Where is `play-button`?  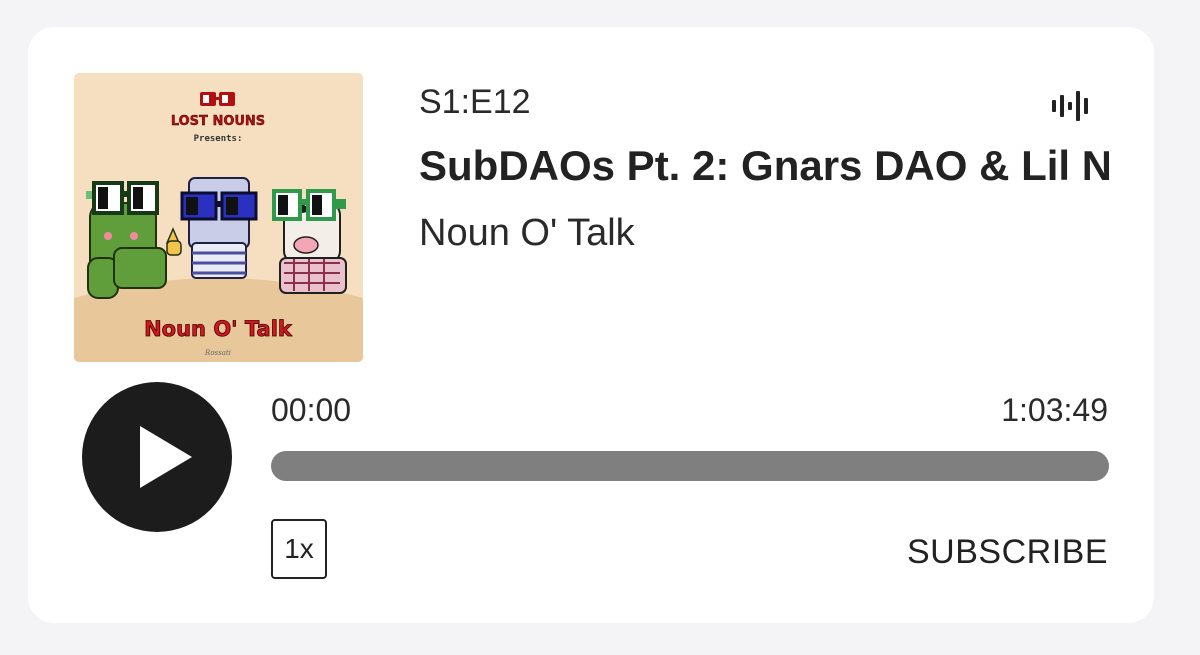
play-button is located at coordinates (157, 457).